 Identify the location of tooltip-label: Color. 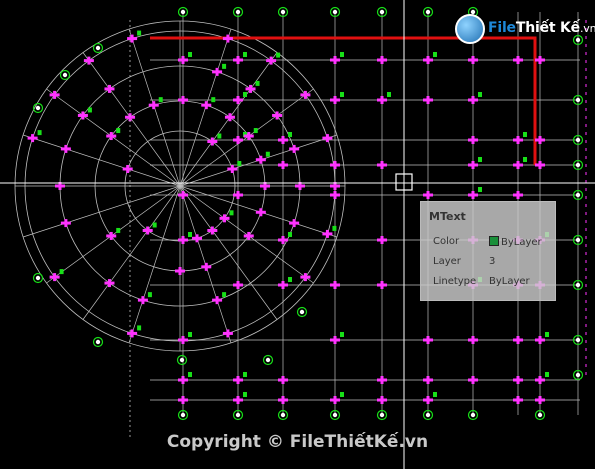
(446, 241).